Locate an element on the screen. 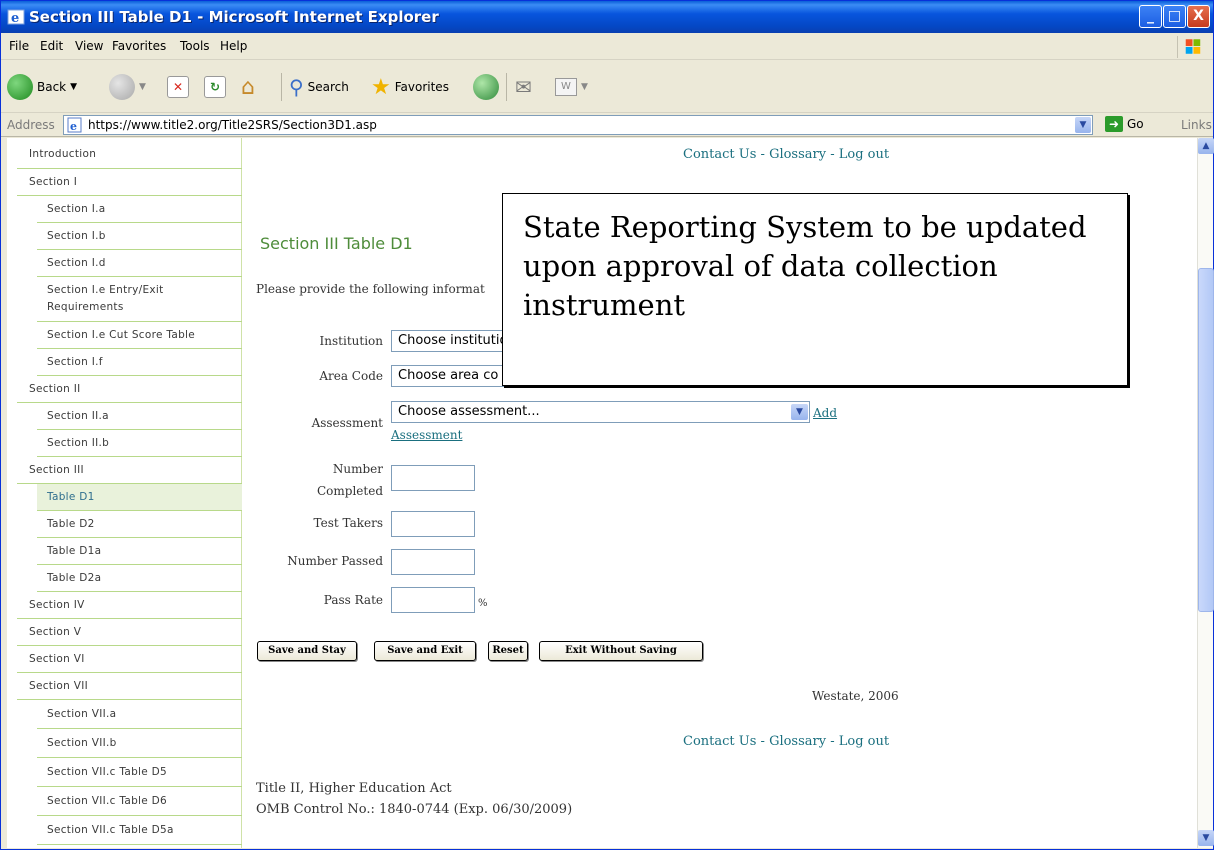 The height and width of the screenshot is (850, 1214). menu-edit: Edit is located at coordinates (51, 46).